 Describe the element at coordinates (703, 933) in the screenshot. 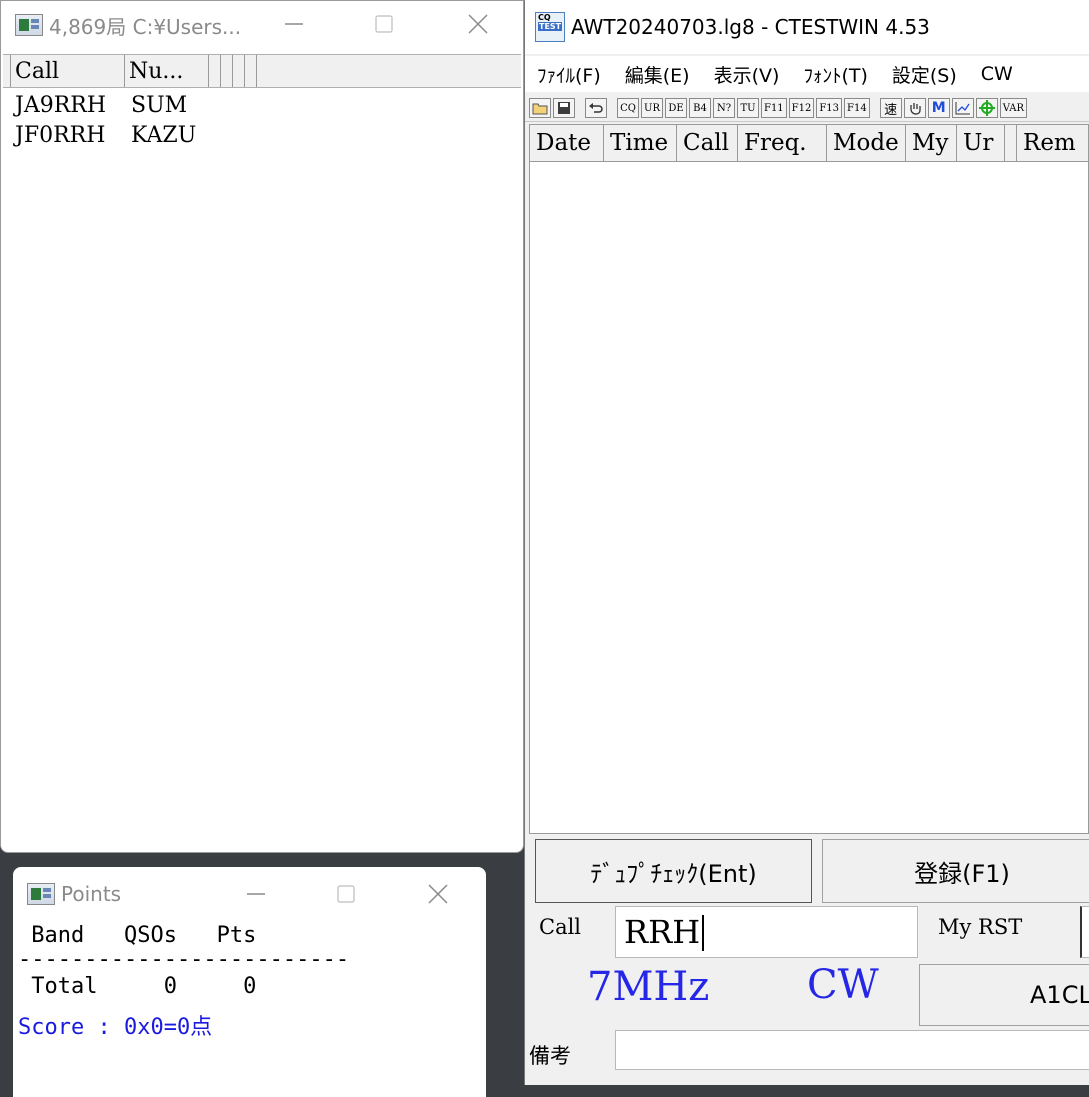

I see `text-cursor` at that location.